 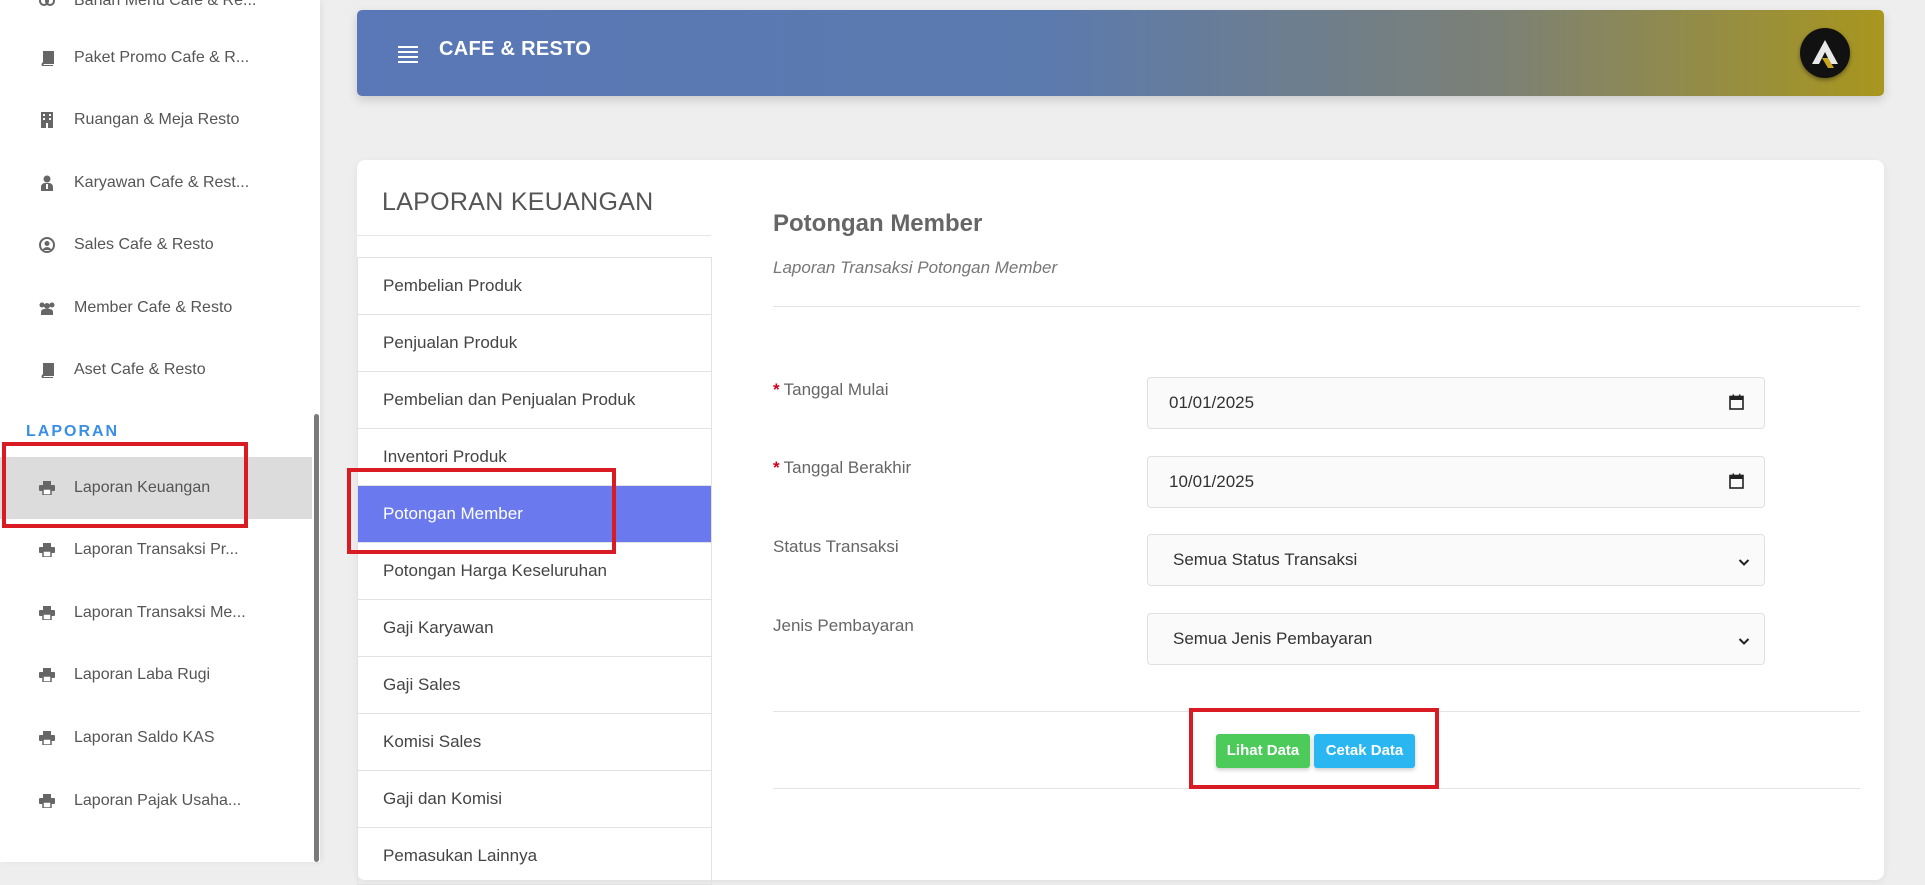 I want to click on app-title: CAFE & RESTO, so click(x=515, y=49).